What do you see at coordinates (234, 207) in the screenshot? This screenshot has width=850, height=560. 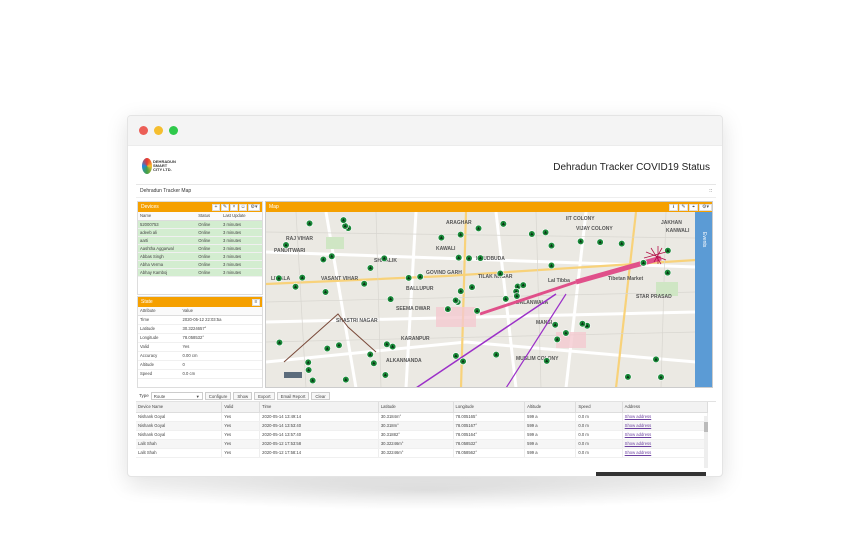 I see `delete-icon: ×` at bounding box center [234, 207].